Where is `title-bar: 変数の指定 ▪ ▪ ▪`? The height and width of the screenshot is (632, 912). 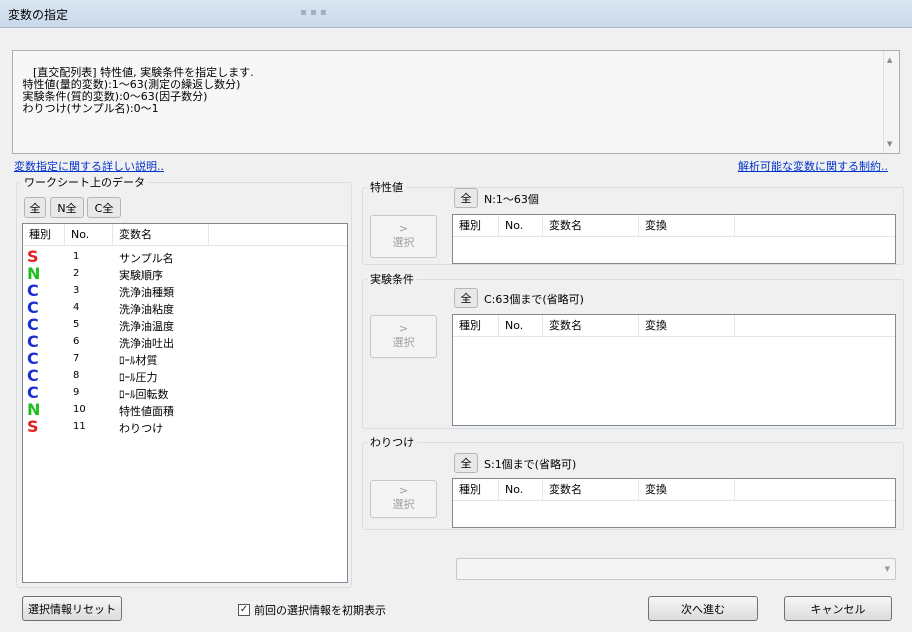
title-bar: 変数の指定 ▪ ▪ ▪ is located at coordinates (456, 14).